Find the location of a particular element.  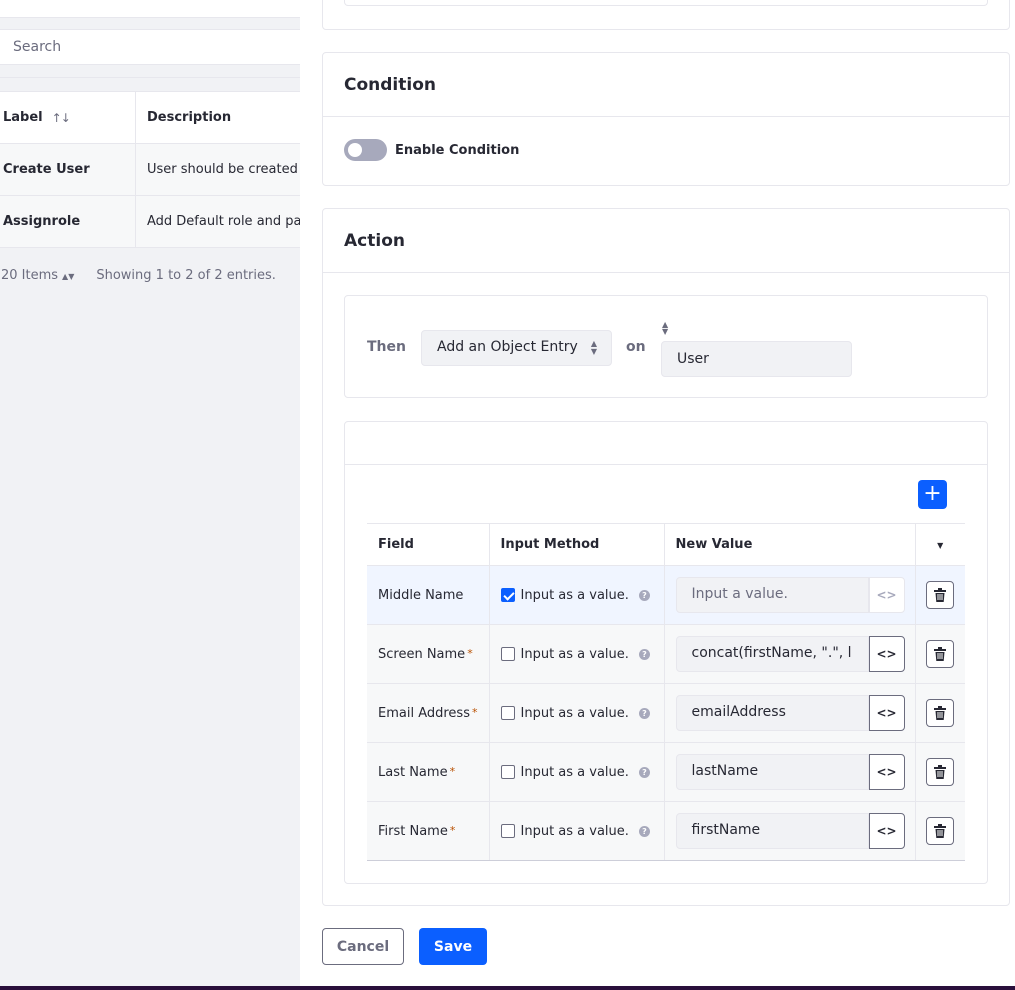

column-description: Description is located at coordinates (189, 117).